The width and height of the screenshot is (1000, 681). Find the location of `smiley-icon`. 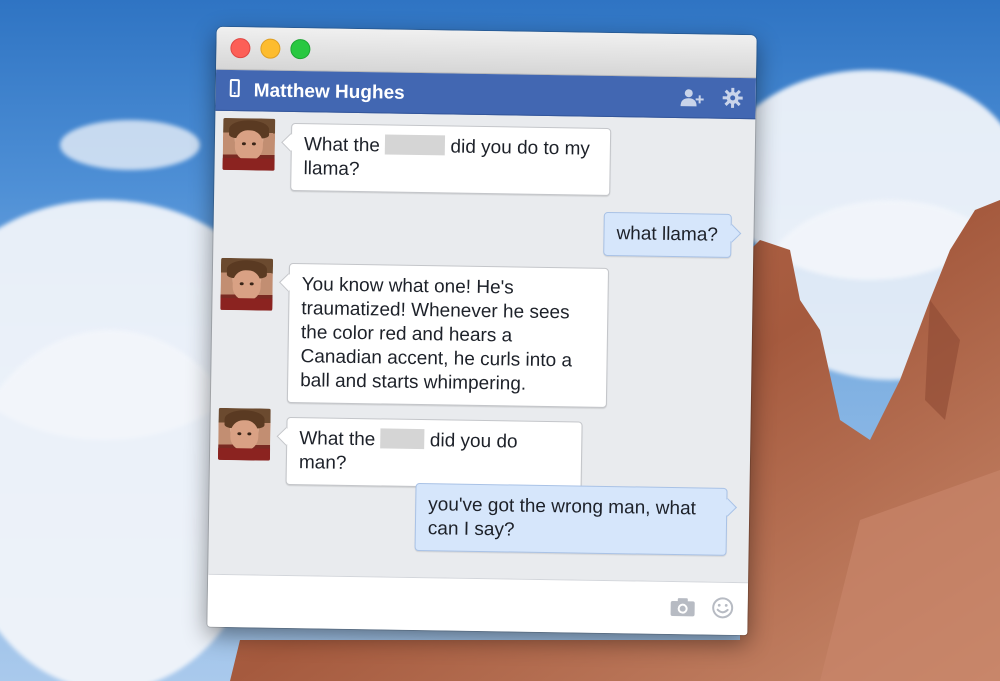

smiley-icon is located at coordinates (723, 608).